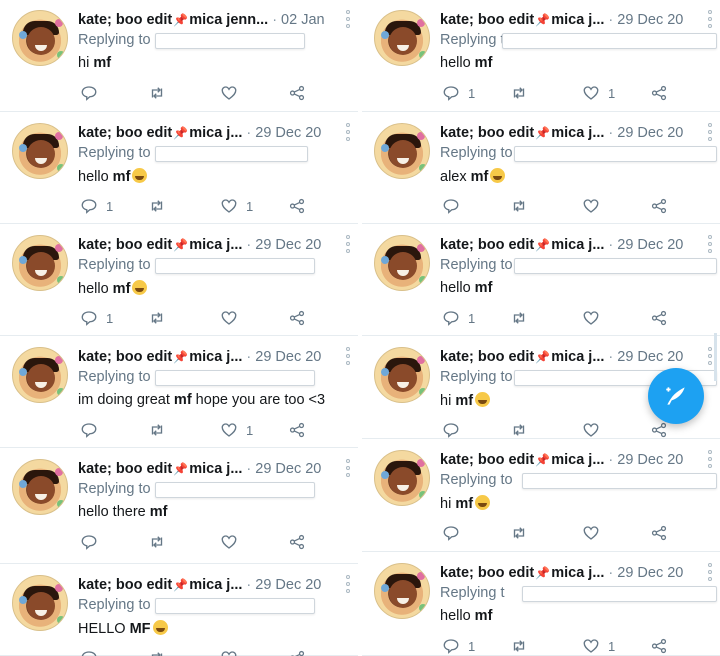  I want to click on tweet-date: 02 Jan, so click(303, 20).